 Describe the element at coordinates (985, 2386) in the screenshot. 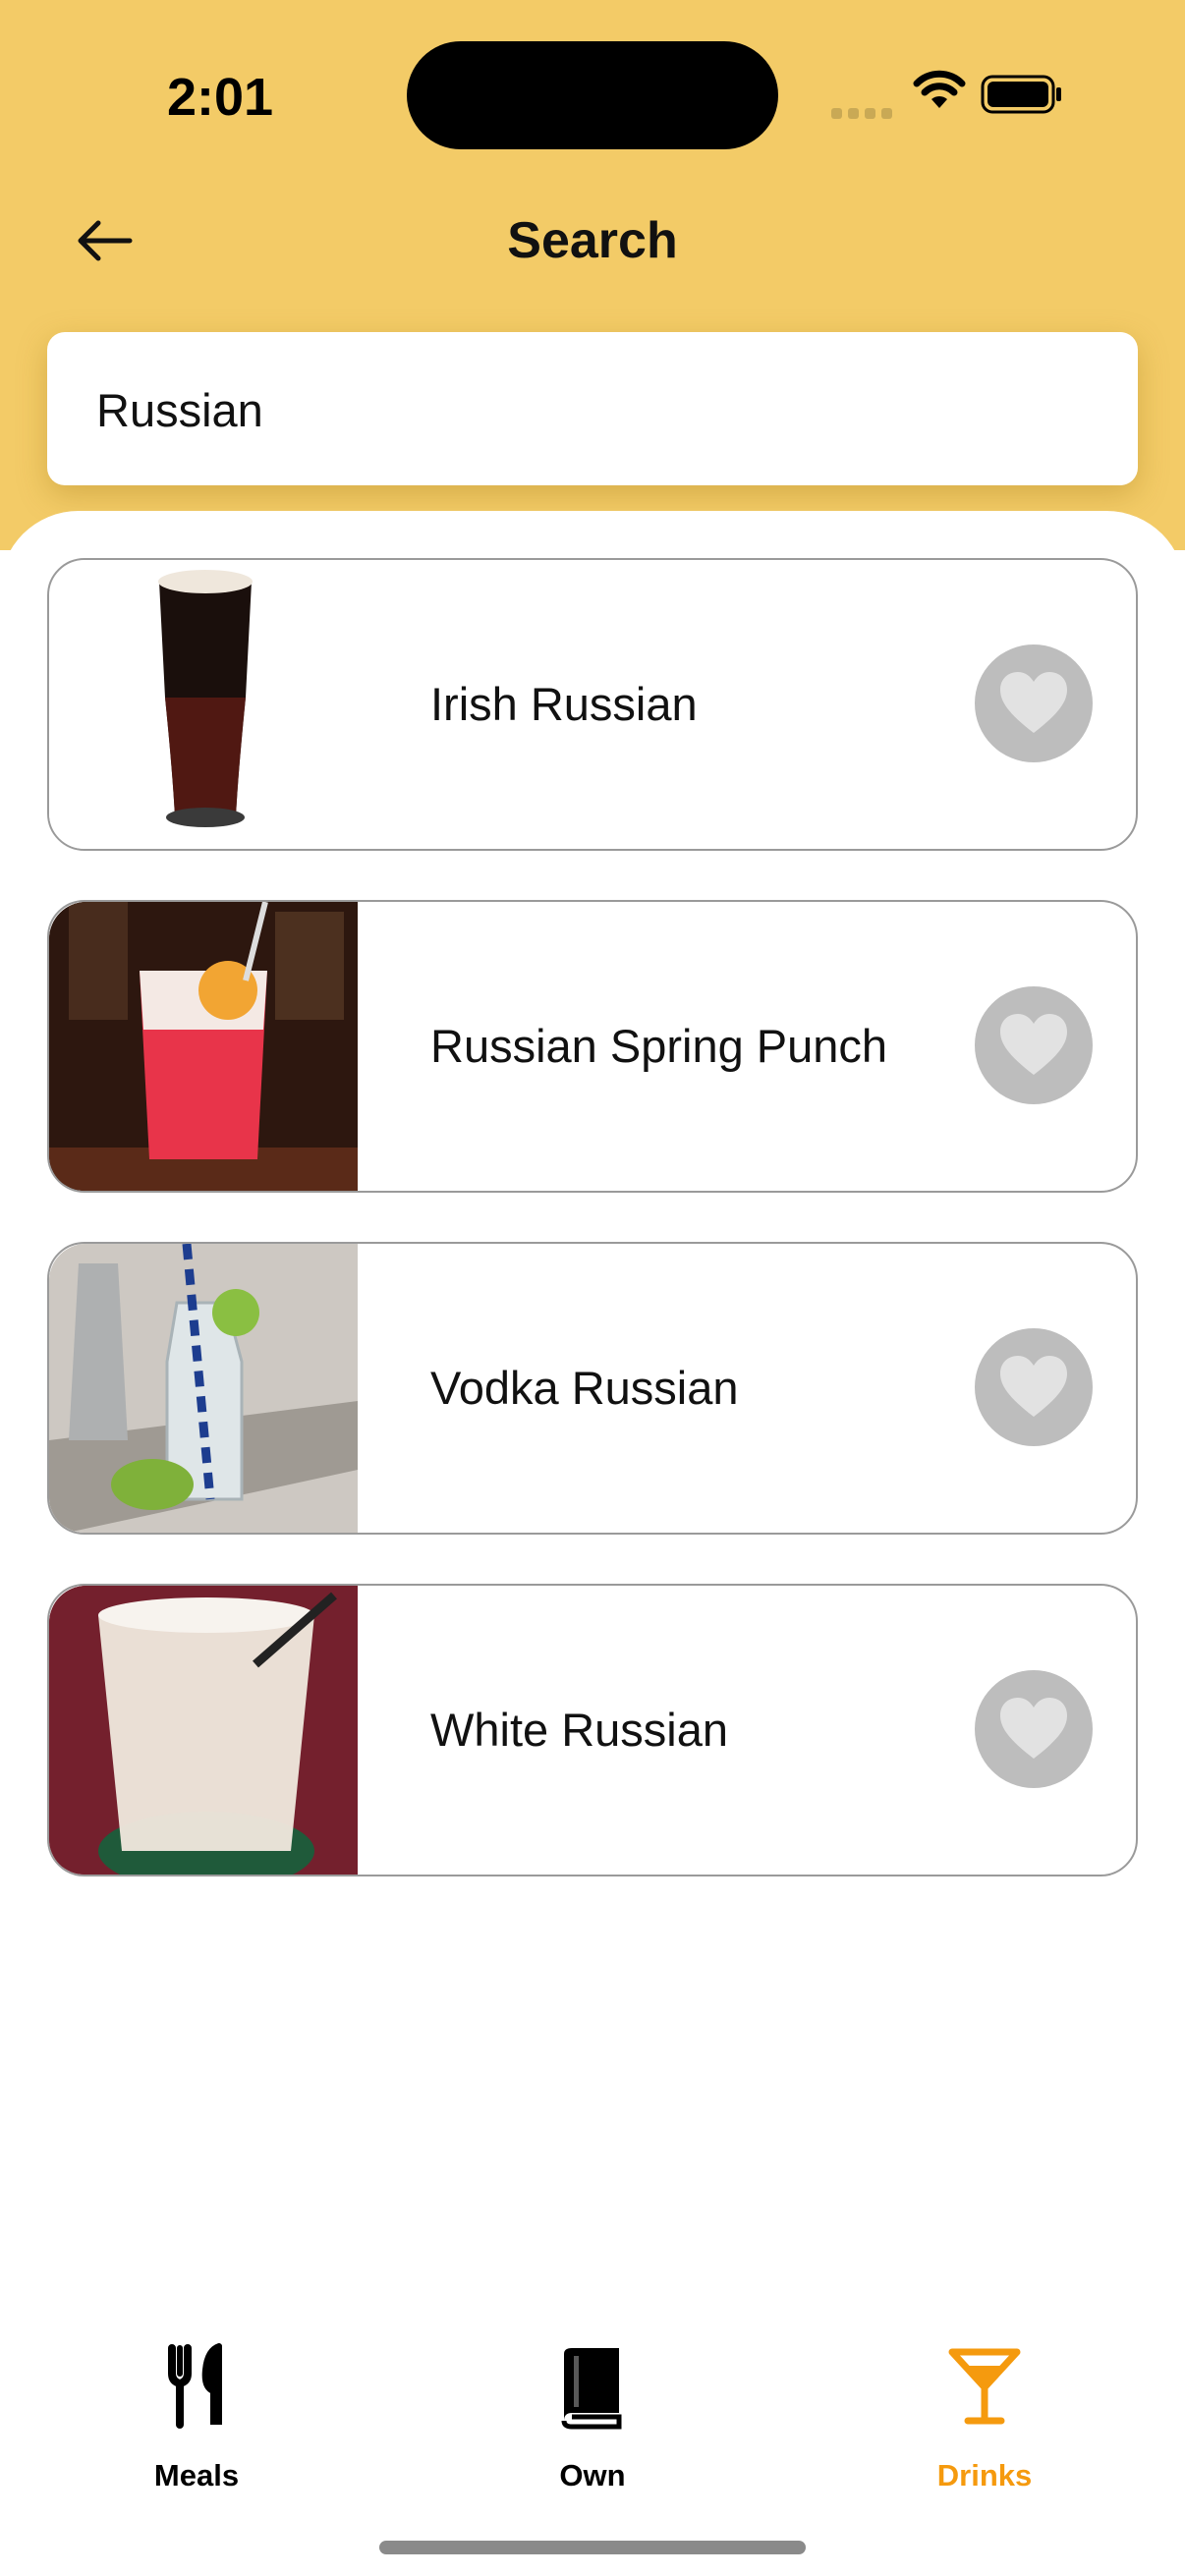

I see `cocktail-icon` at that location.